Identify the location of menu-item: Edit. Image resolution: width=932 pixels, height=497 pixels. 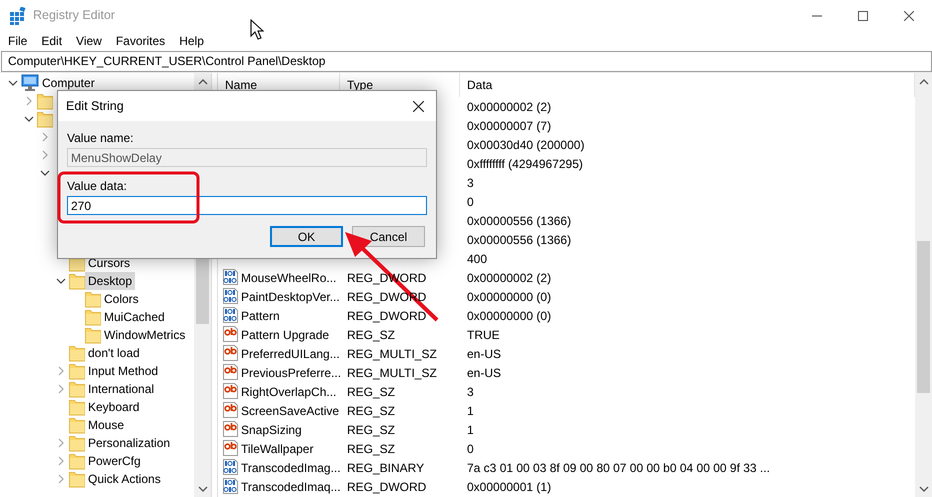
(52, 41).